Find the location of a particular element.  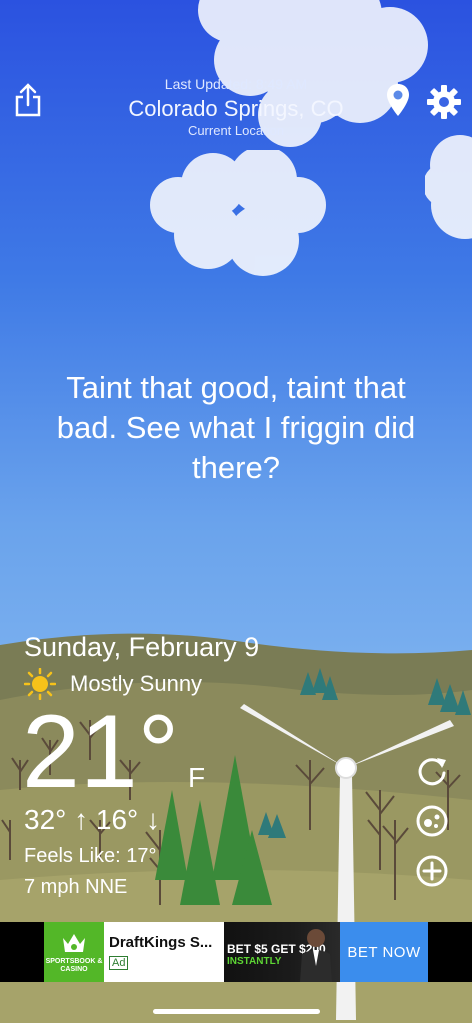

location-pin-icon is located at coordinates (398, 100).